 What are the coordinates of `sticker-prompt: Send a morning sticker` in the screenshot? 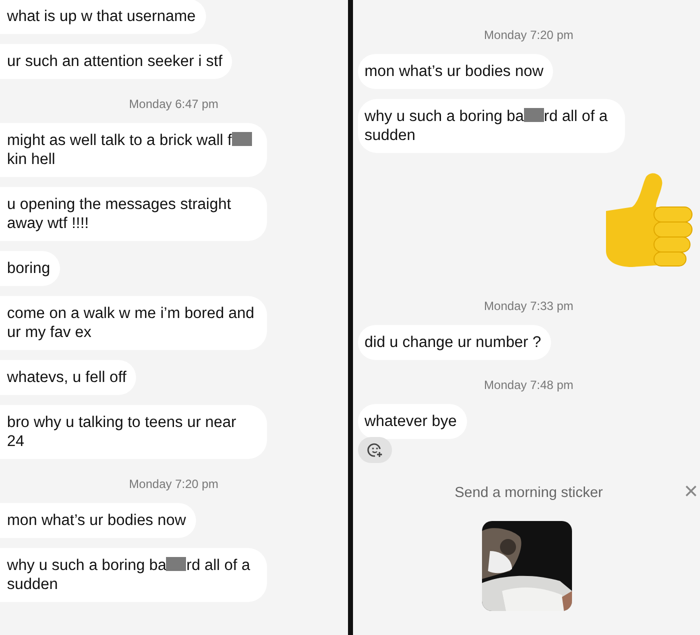 It's located at (528, 493).